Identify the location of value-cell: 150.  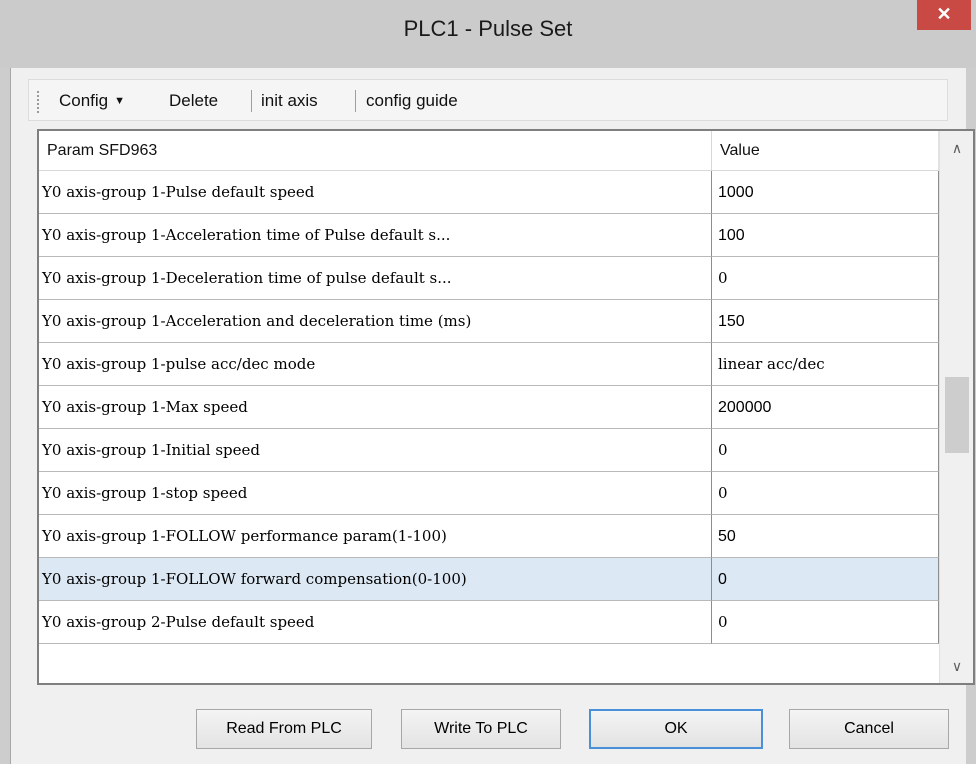
(825, 321).